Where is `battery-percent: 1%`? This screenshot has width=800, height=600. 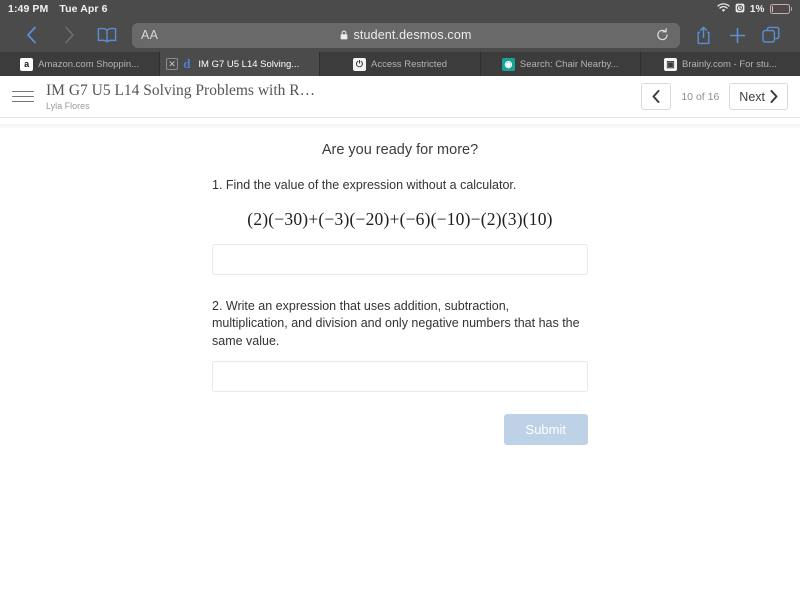 battery-percent: 1% is located at coordinates (757, 9).